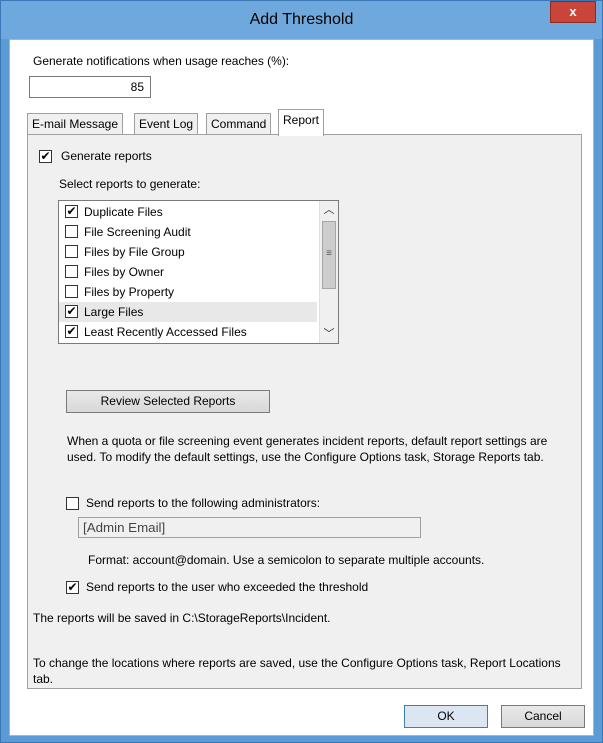 The height and width of the screenshot is (743, 603). I want to click on report-label: Least Recently Accessed Files, so click(165, 332).